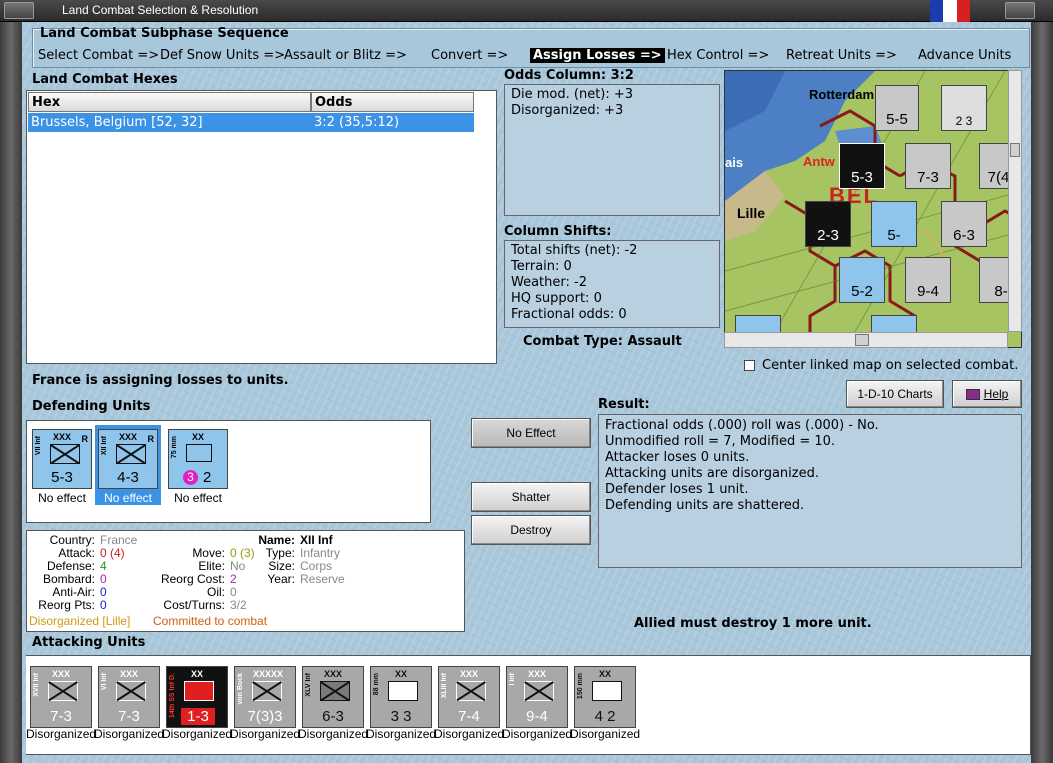  What do you see at coordinates (192, 579) in the screenshot?
I see `reorg-cost-label: Reorg Cost:` at bounding box center [192, 579].